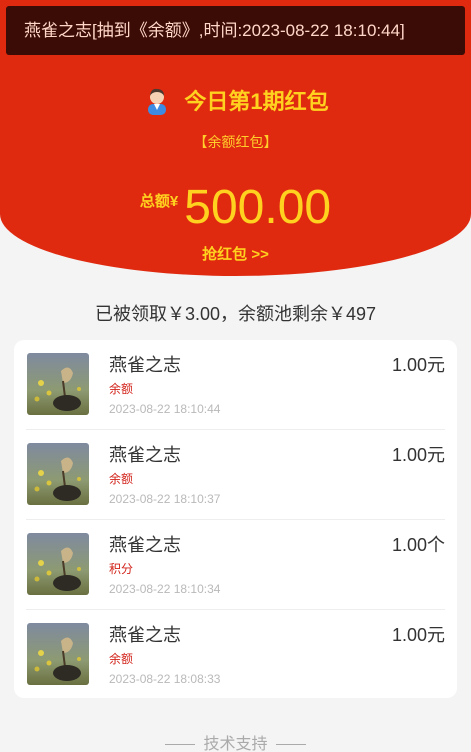  I want to click on total-amount-row: 总额¥ 500.00, so click(235, 208).